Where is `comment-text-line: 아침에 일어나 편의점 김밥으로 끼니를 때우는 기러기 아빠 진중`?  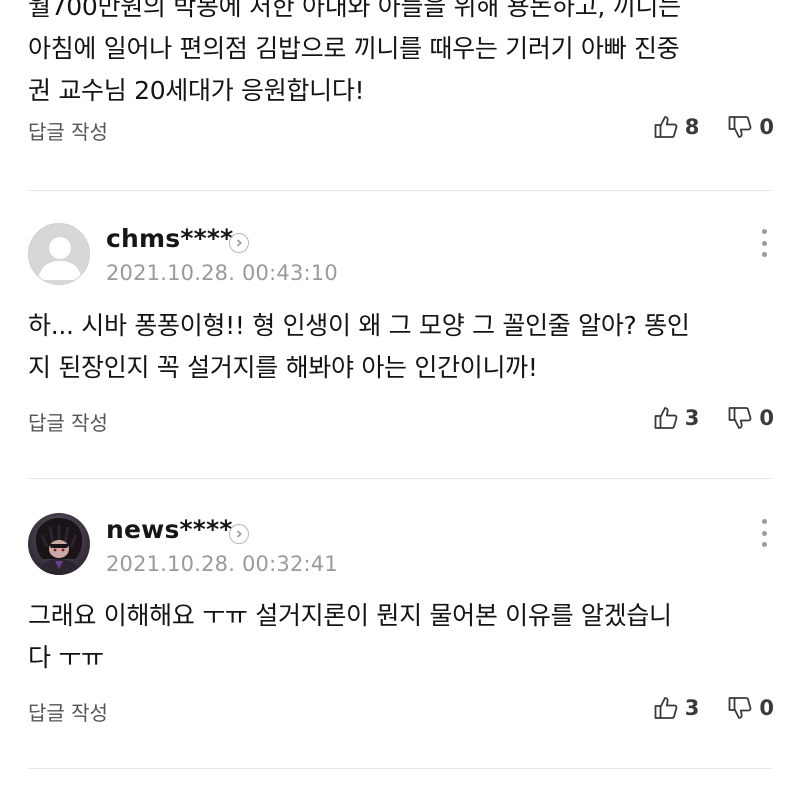 comment-text-line: 아침에 일어나 편의점 김밥으로 끼니를 때우는 기러기 아빠 진중 is located at coordinates (354, 48).